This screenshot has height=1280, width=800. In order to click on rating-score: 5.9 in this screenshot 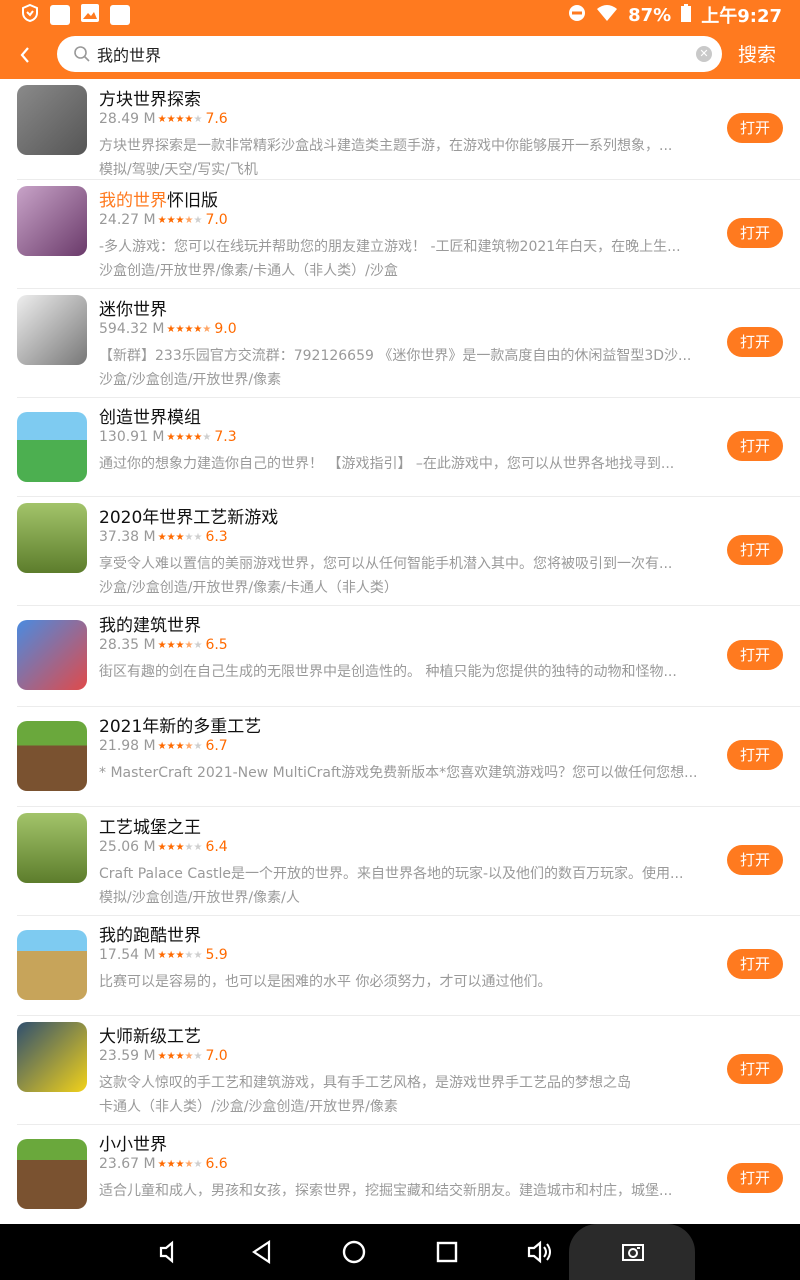, I will do `click(216, 955)`.